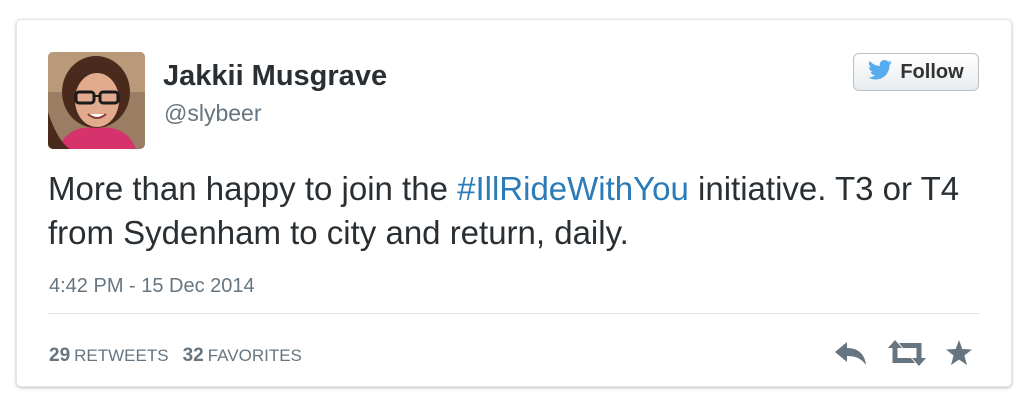 This screenshot has height=404, width=1034. What do you see at coordinates (959, 353) in the screenshot?
I see `star-icon` at bounding box center [959, 353].